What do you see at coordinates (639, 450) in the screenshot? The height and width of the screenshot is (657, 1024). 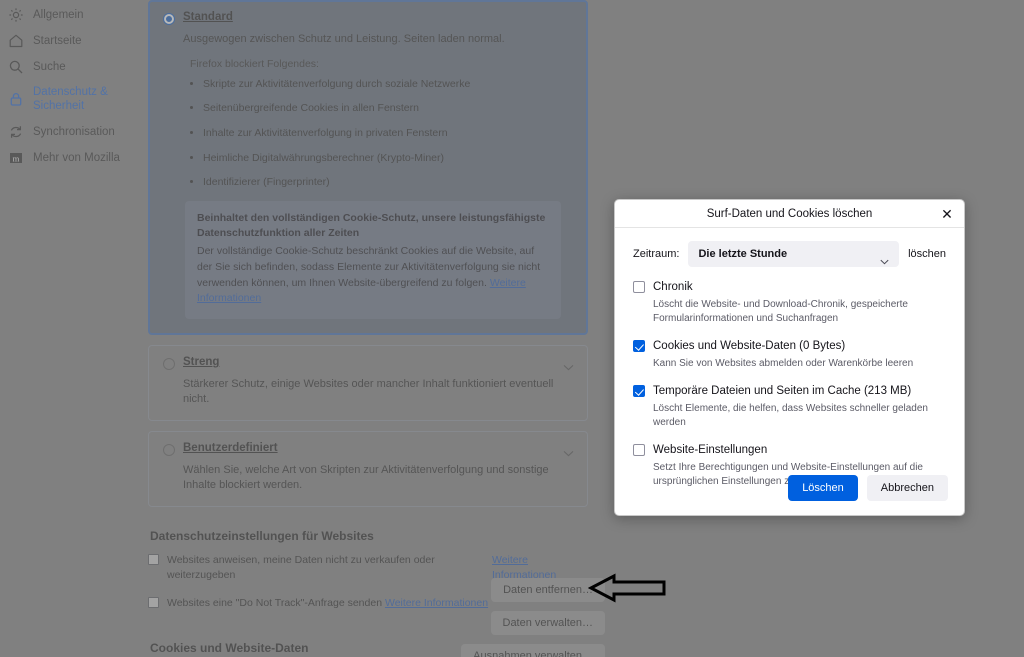 I see `checkbox-website-settings` at bounding box center [639, 450].